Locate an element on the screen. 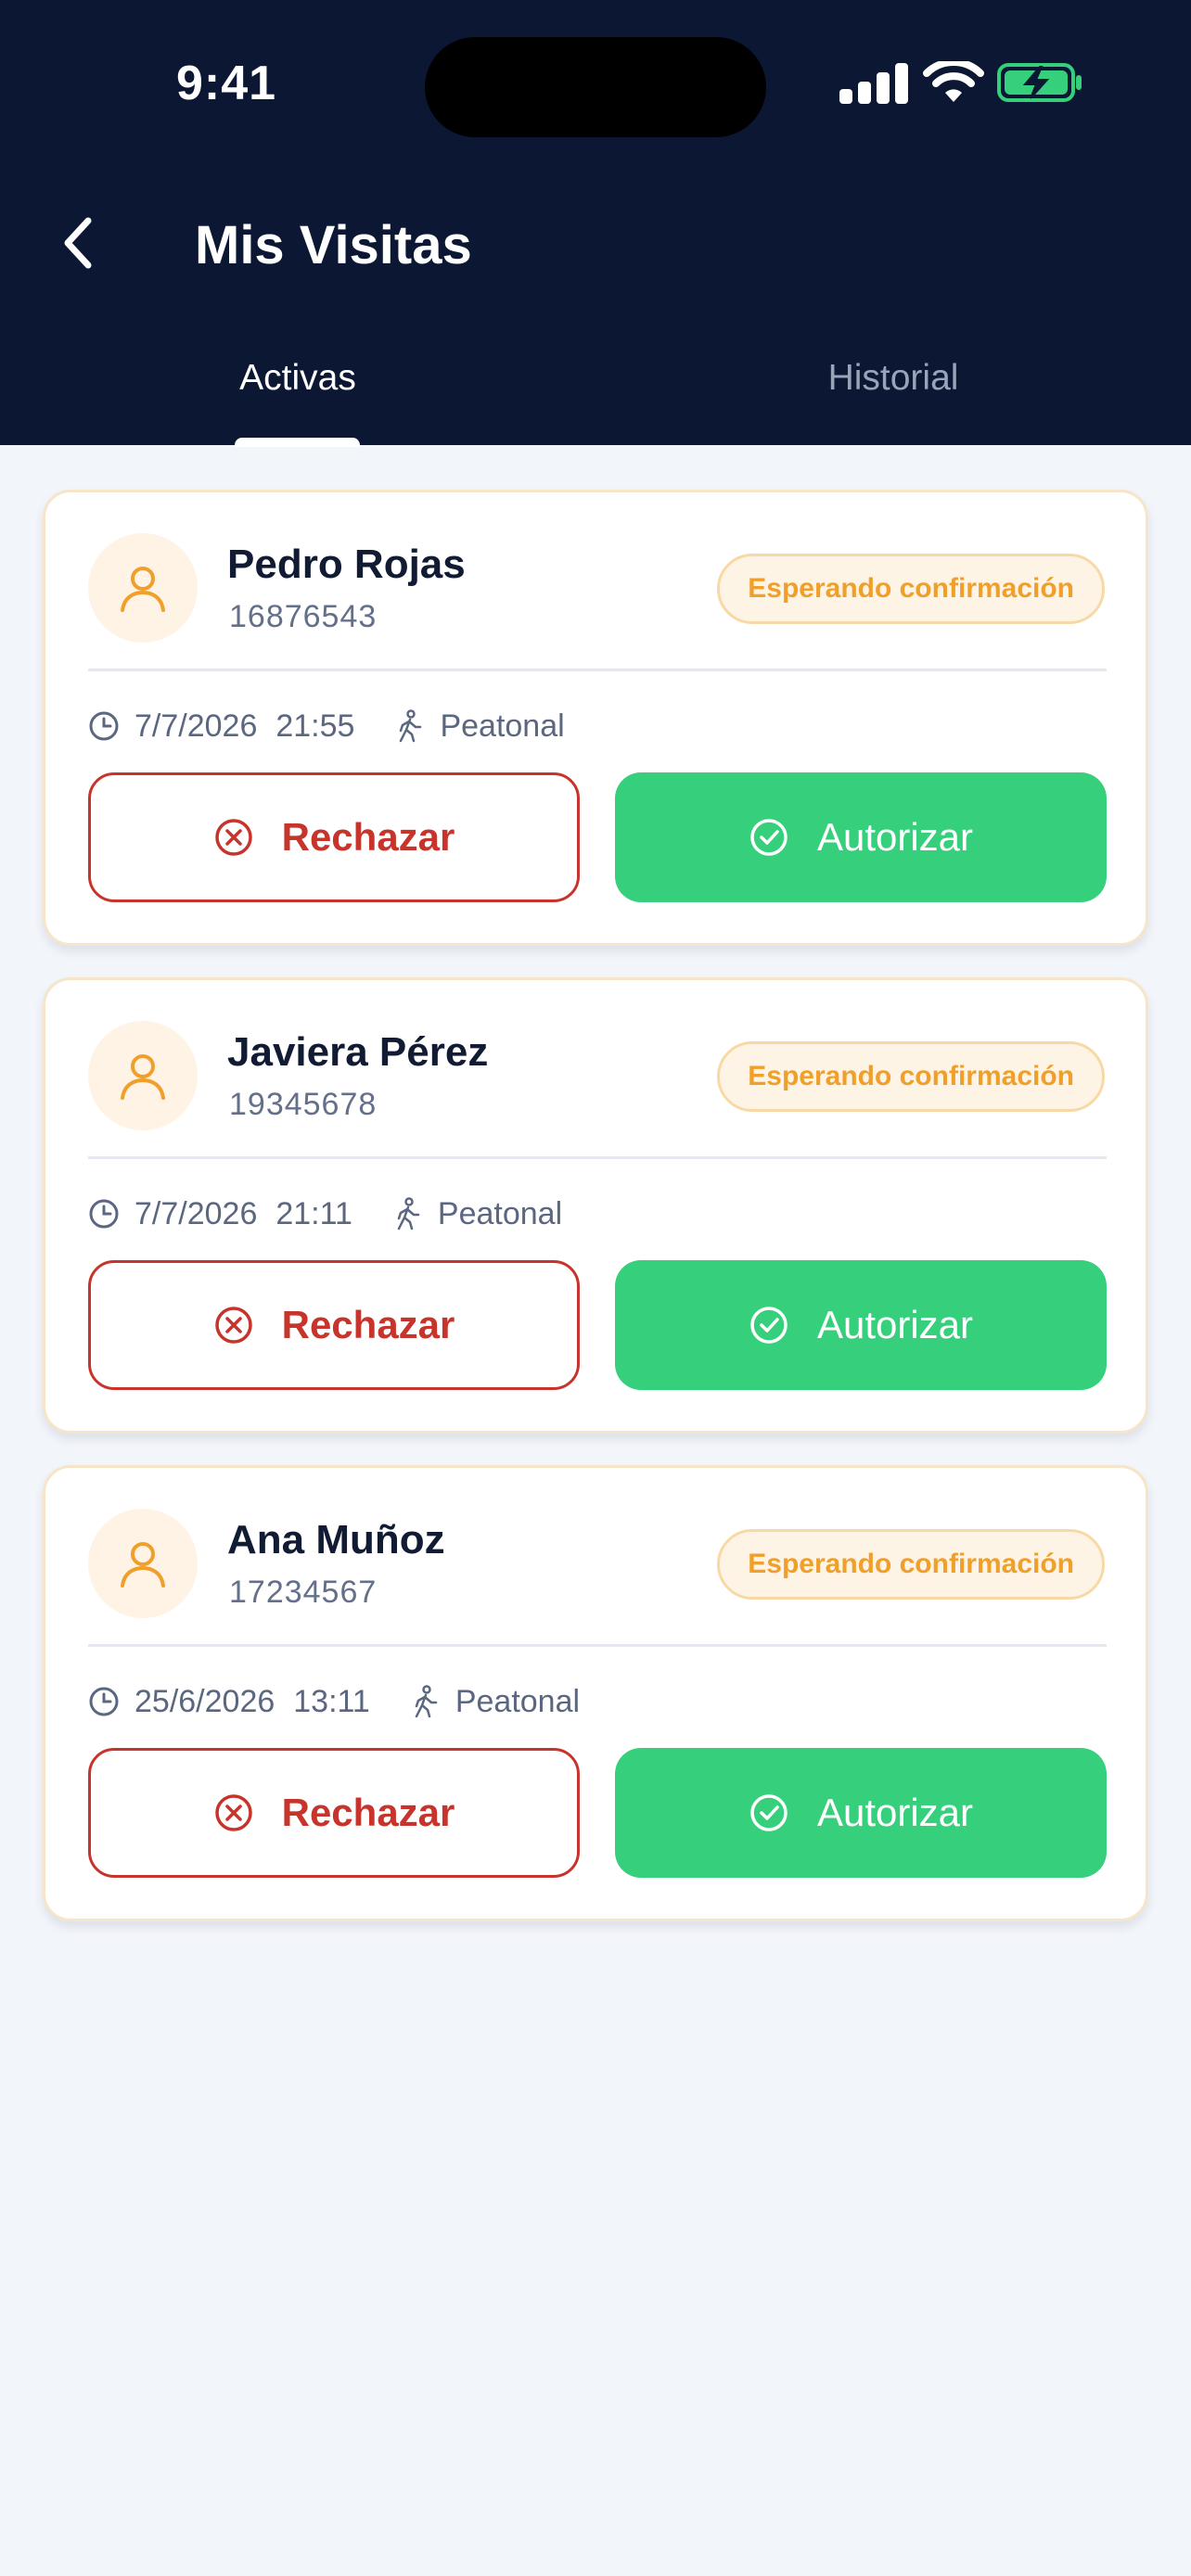 The height and width of the screenshot is (2576, 1191). visit-time: 21:11 is located at coordinates (313, 1213).